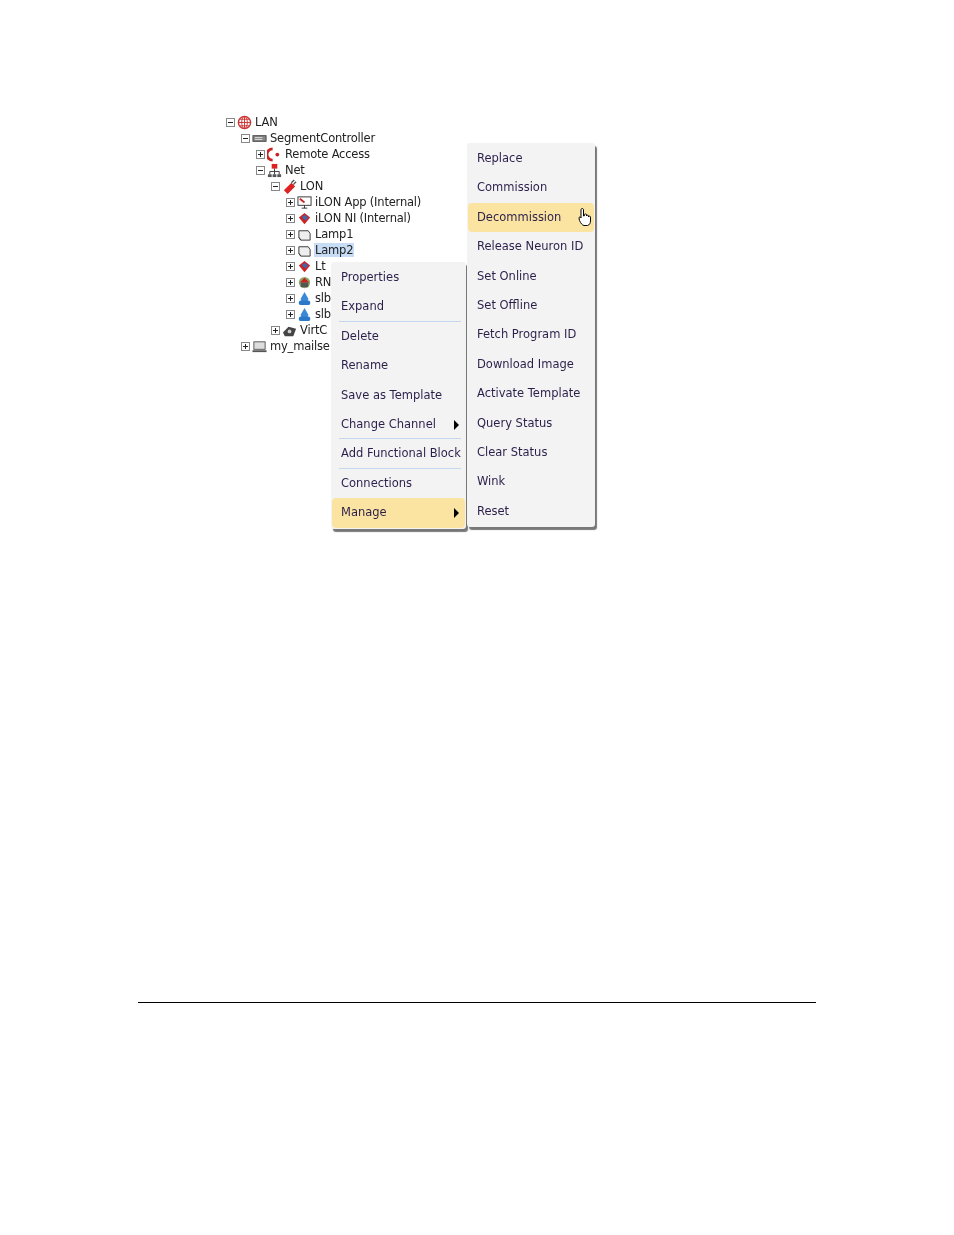 Image resolution: width=954 pixels, height=1235 pixels. What do you see at coordinates (398, 483) in the screenshot?
I see `menu-item: Connections` at bounding box center [398, 483].